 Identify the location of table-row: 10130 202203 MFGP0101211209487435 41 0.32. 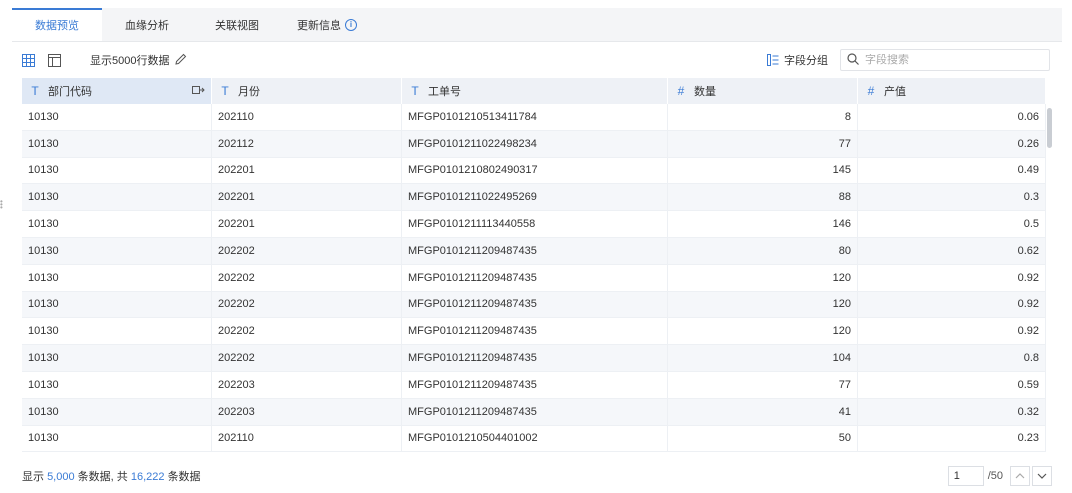
(534, 412).